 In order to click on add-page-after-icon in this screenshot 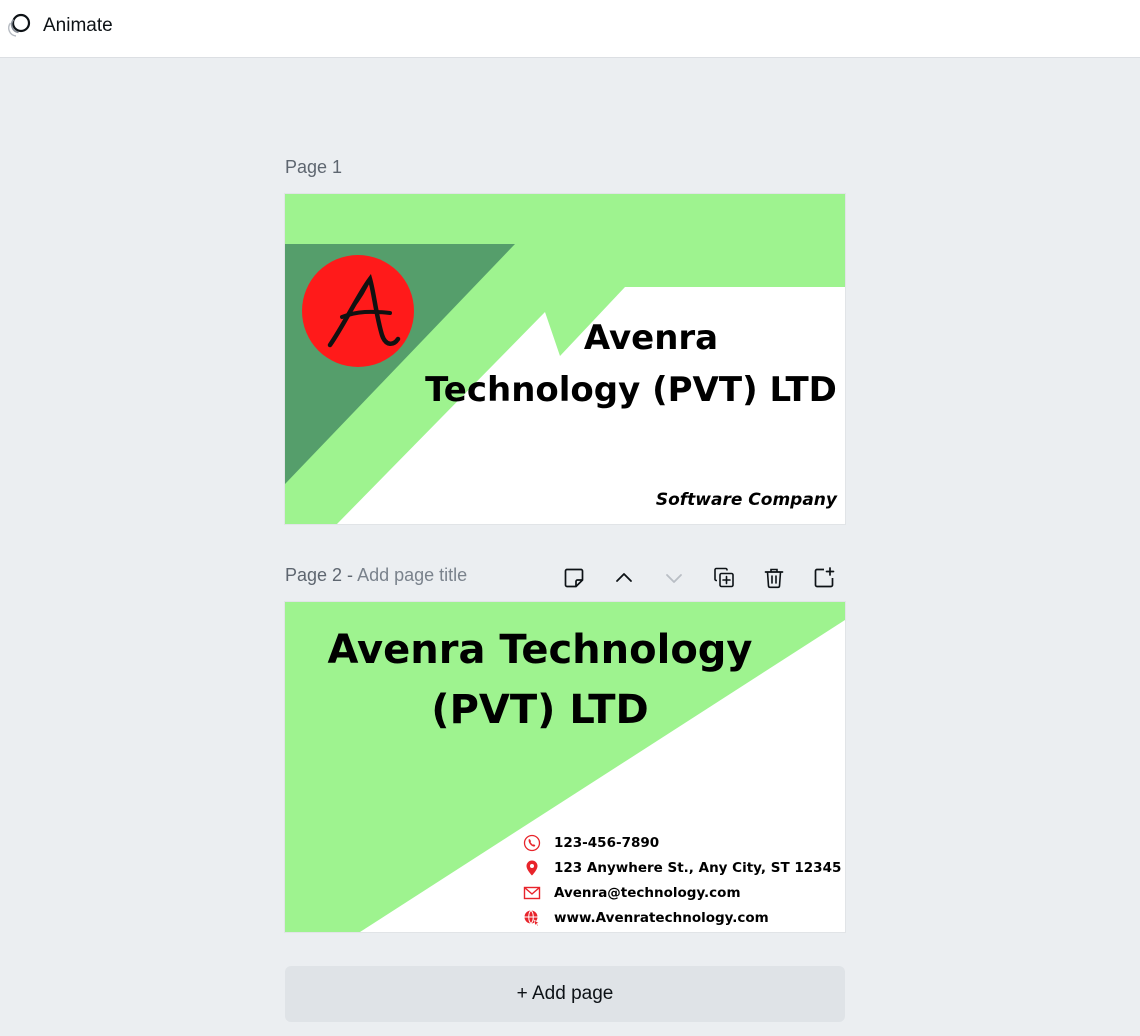, I will do `click(824, 578)`.